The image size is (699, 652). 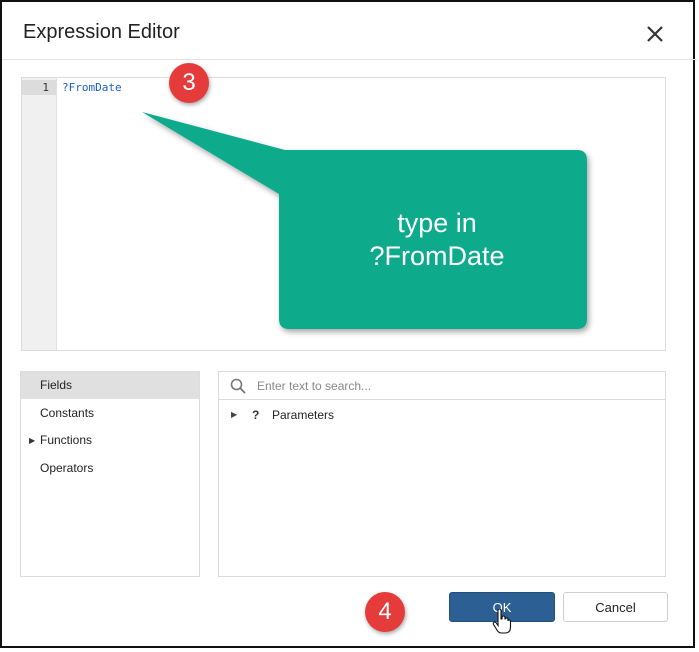 What do you see at coordinates (442, 415) in the screenshot?
I see `tree-item-parameters: ▶ ? Parameters` at bounding box center [442, 415].